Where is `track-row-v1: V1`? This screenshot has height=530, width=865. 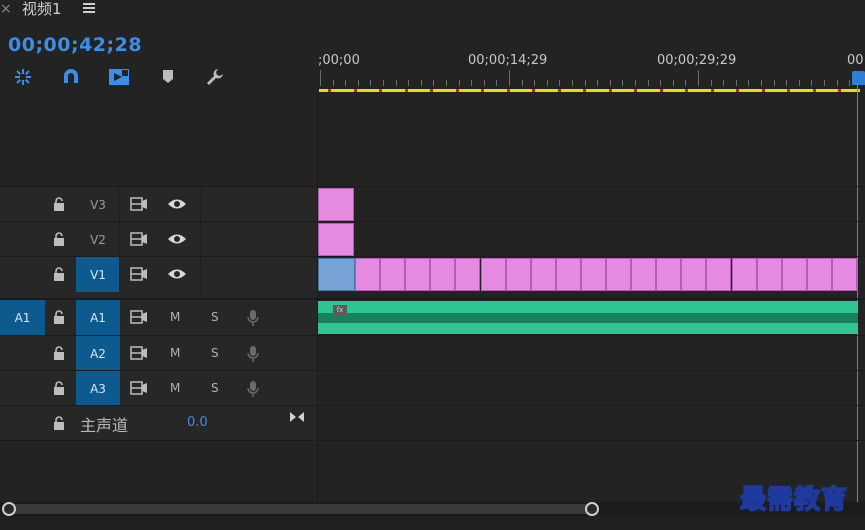 track-row-v1: V1 is located at coordinates (432, 274).